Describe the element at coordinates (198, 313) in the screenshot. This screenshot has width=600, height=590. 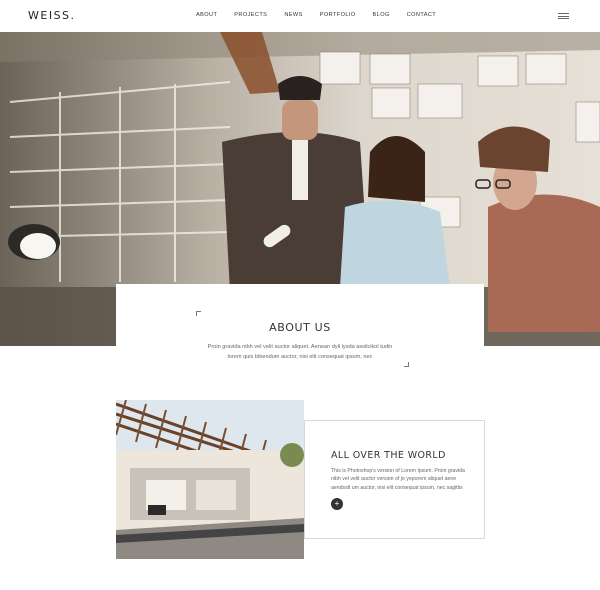
I see `corner-decoration-top-left` at that location.